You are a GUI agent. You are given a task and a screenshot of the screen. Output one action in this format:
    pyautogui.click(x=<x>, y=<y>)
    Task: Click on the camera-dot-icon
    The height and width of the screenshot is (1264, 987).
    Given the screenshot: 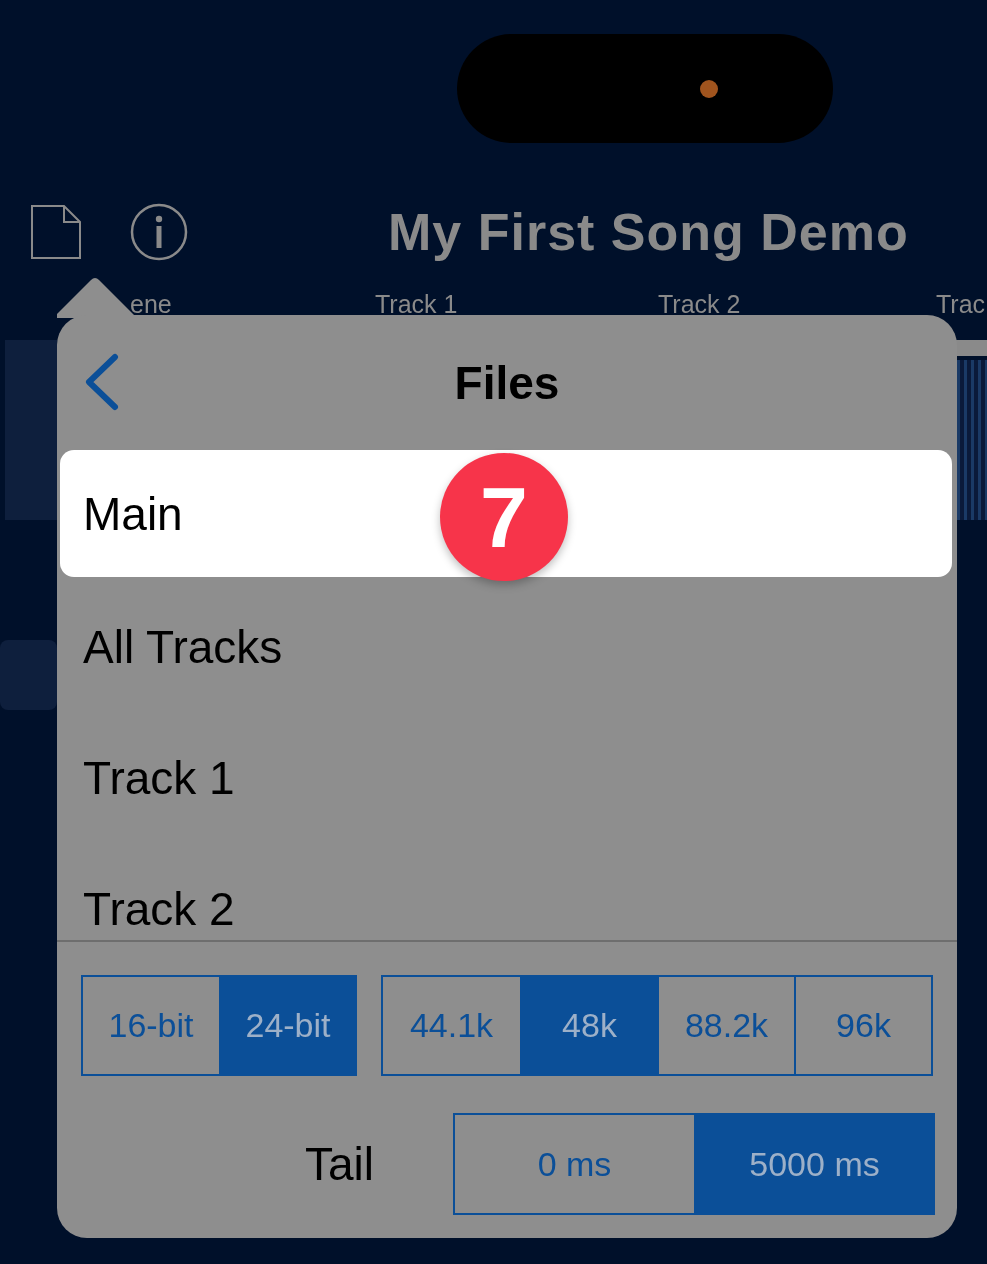 What is the action you would take?
    pyautogui.click(x=709, y=89)
    